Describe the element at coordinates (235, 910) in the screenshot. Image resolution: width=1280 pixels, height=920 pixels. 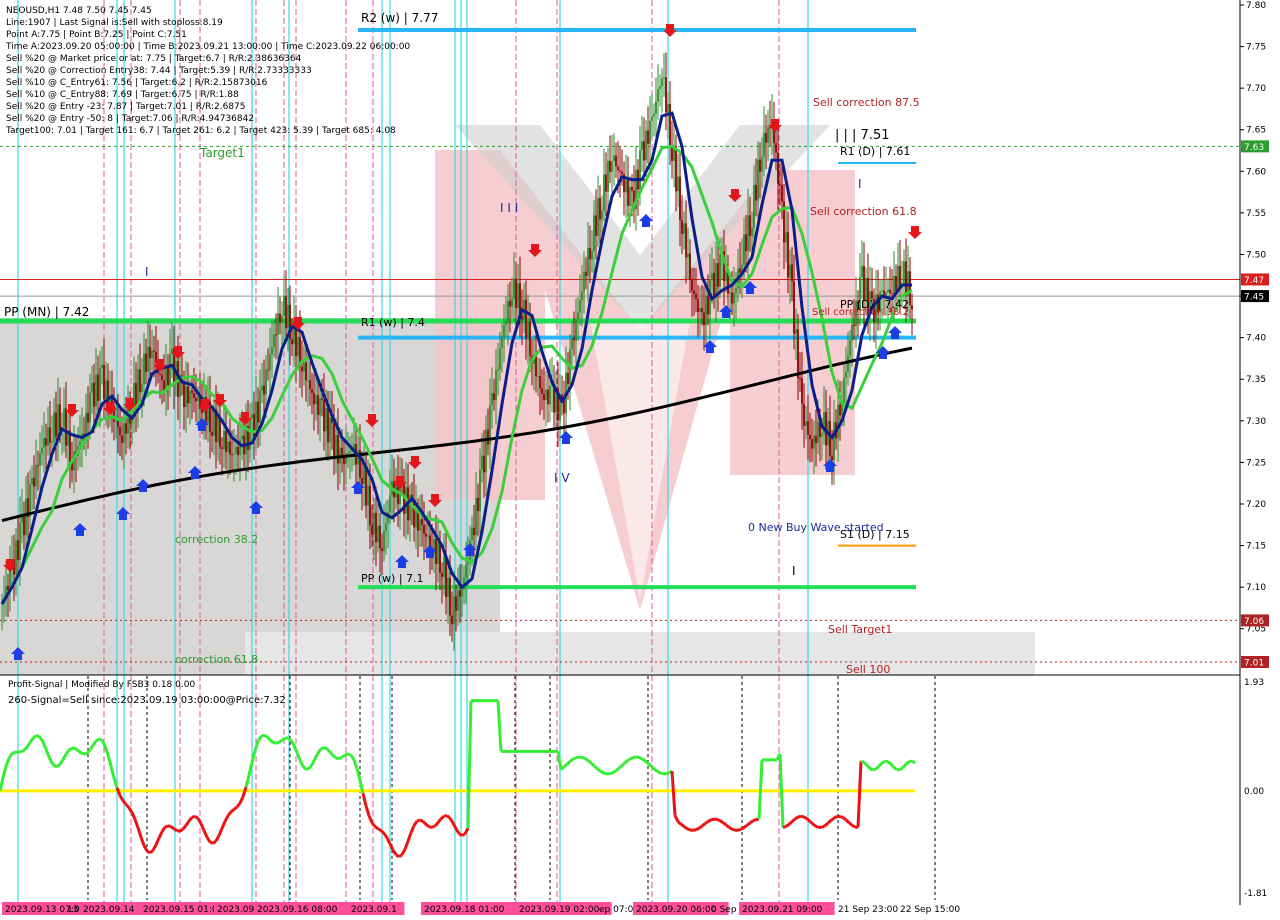
I see `time-tick-label: 2023.09` at that location.